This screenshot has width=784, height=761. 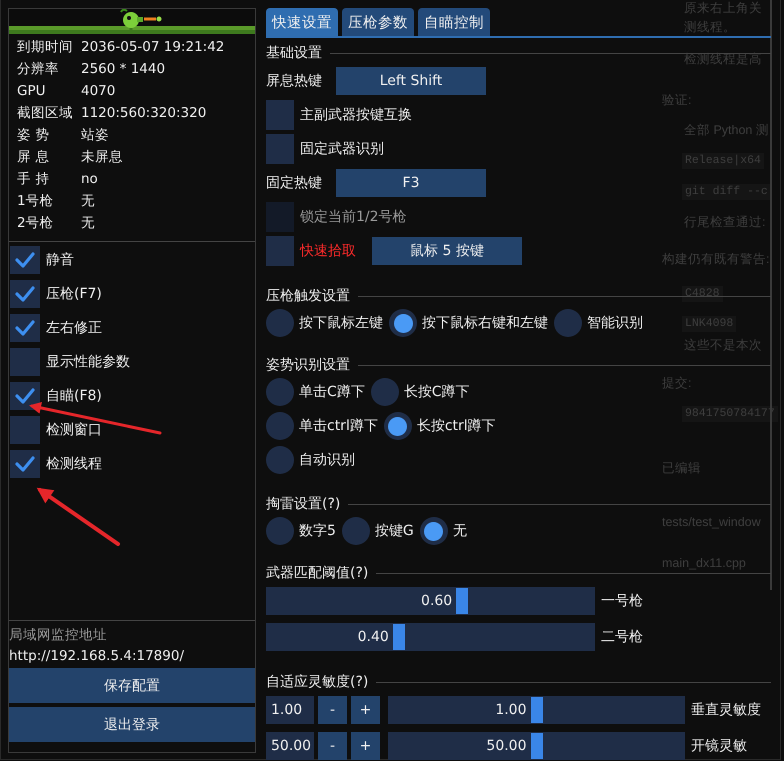 What do you see at coordinates (411, 81) in the screenshot?
I see `hotkey-button: Left Shift` at bounding box center [411, 81].